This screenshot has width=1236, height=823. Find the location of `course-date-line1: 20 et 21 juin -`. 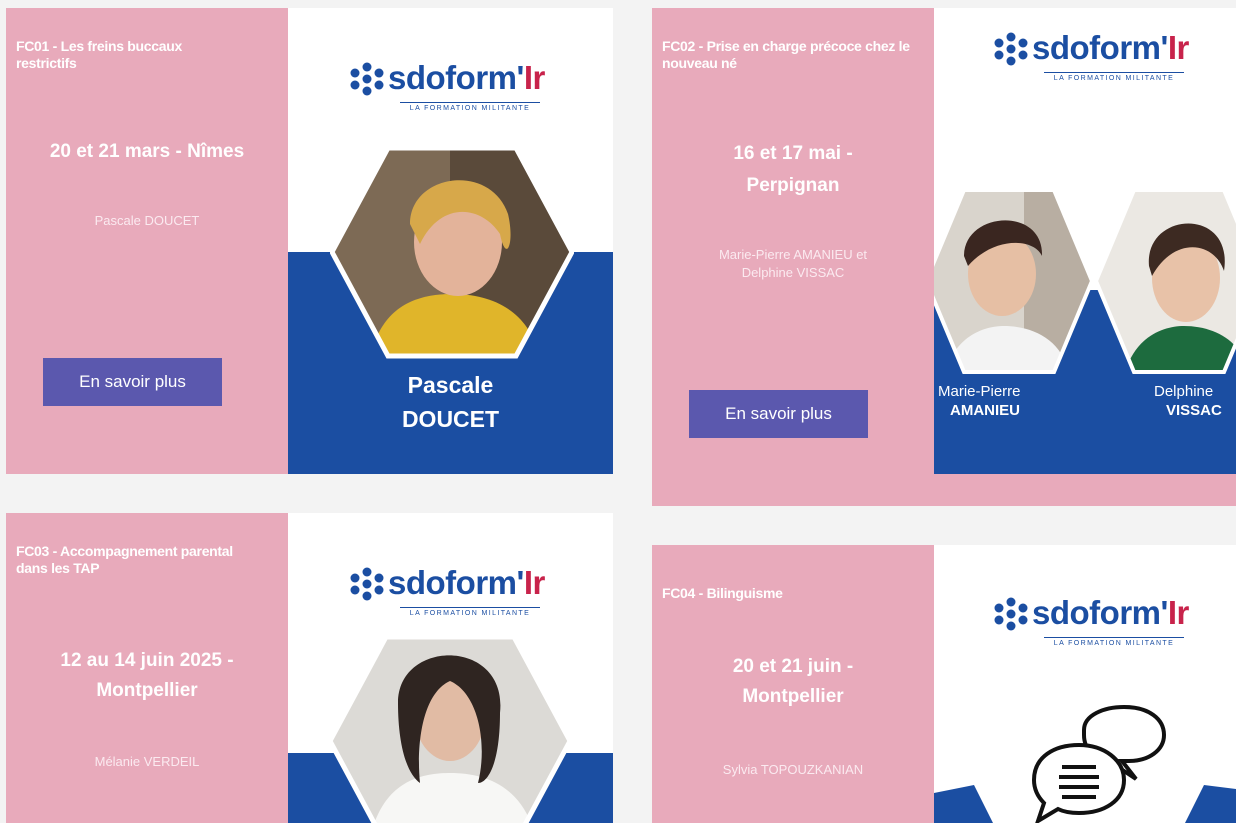

course-date-line1: 20 et 21 juin - is located at coordinates (793, 666).